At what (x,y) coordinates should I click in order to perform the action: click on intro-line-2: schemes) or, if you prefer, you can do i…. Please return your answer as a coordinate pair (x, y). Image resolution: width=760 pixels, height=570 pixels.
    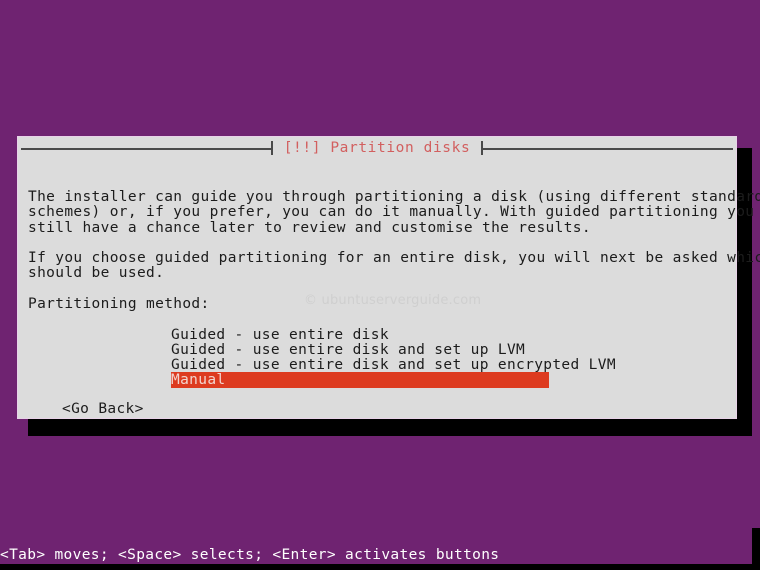
    Looking at the image, I should click on (394, 212).